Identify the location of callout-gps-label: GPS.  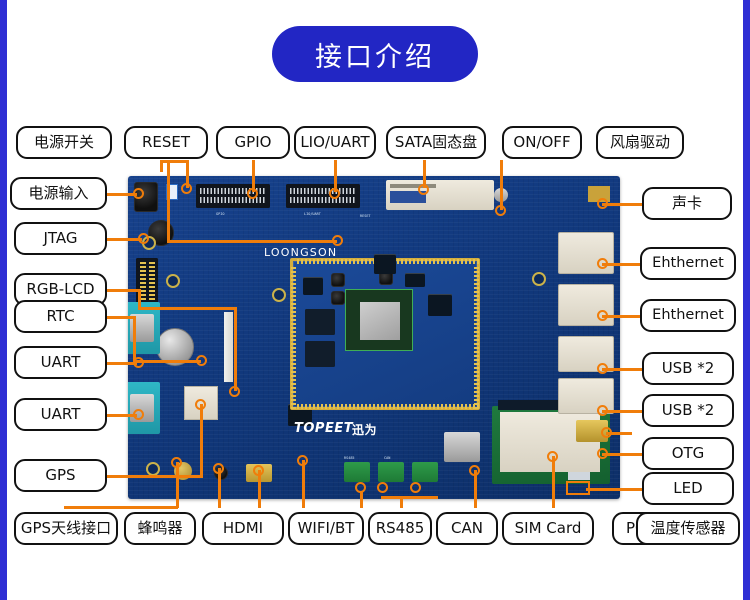
(60, 475).